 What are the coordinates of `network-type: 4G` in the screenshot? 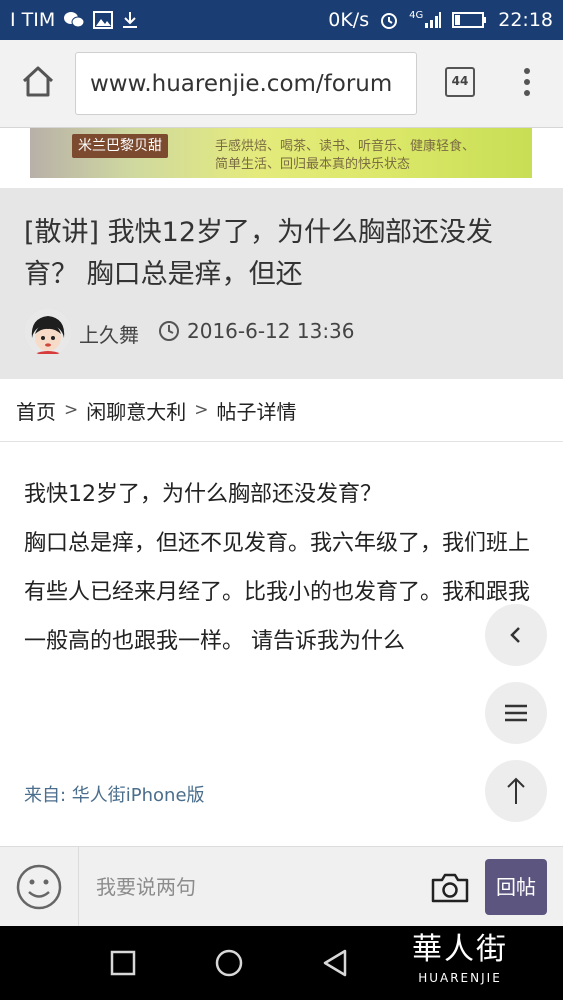 It's located at (416, 15).